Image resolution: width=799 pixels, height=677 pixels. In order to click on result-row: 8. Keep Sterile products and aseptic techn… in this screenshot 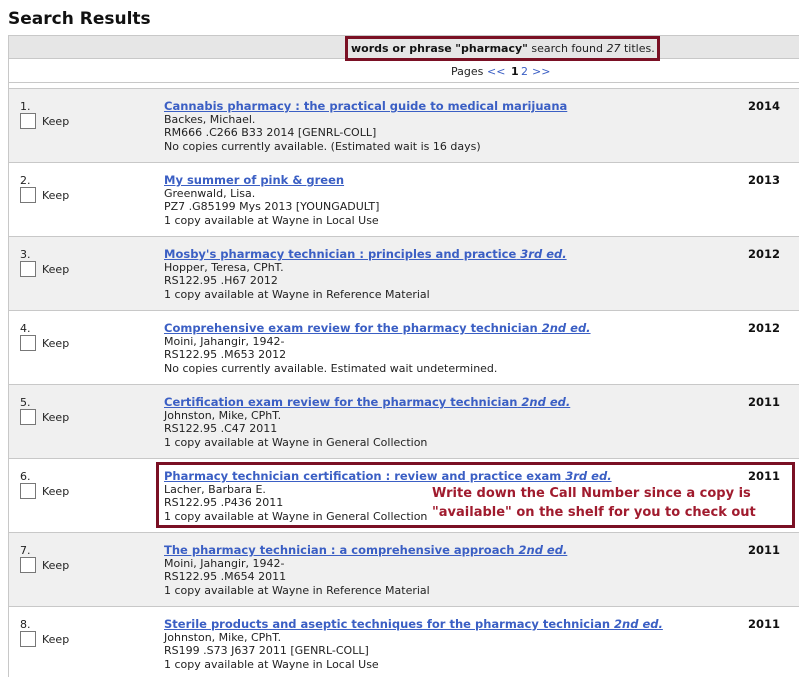, I will do `click(404, 641)`.